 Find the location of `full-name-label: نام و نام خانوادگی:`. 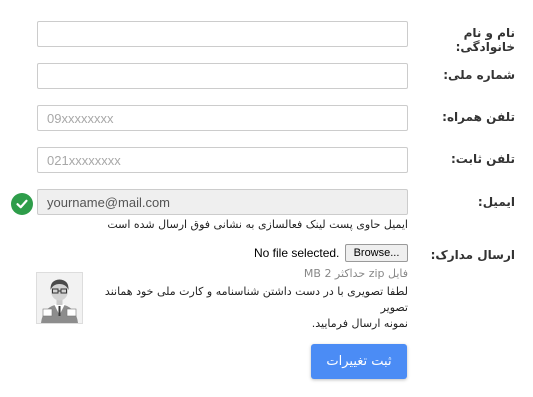

full-name-label: نام و نام خانوادگی: is located at coordinates (485, 40).